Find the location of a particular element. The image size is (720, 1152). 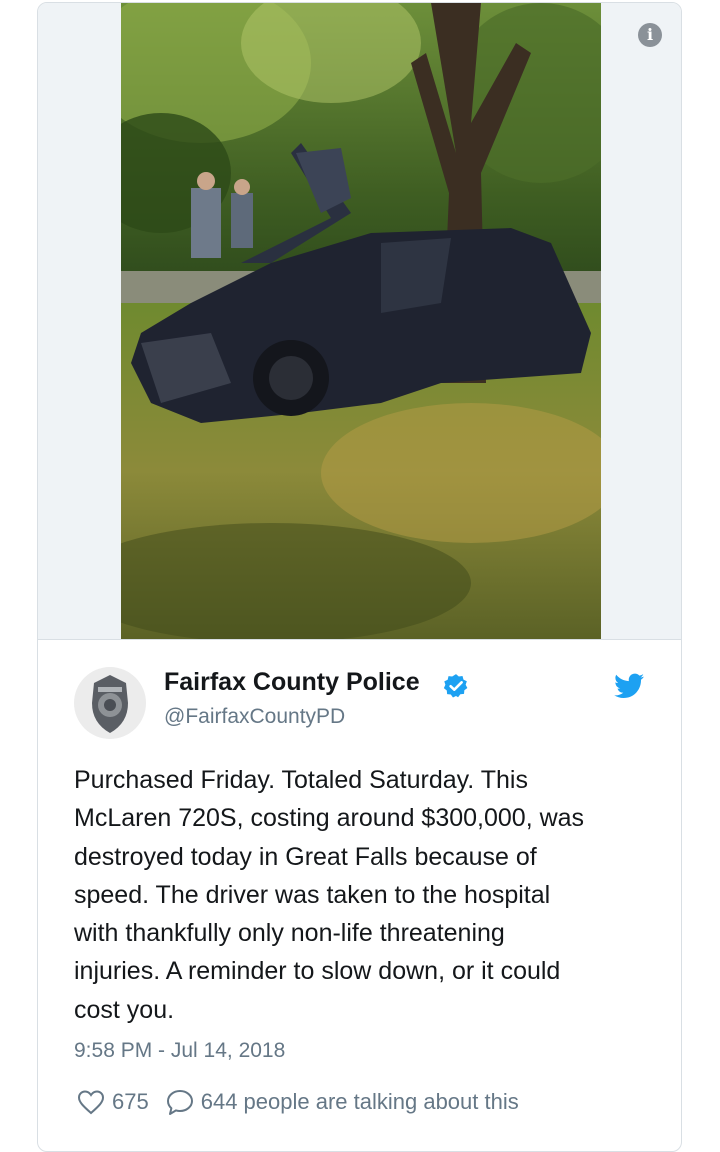

tweet-timestamp: 9:58 PM - Jul 14, 2018 is located at coordinates (179, 1051).